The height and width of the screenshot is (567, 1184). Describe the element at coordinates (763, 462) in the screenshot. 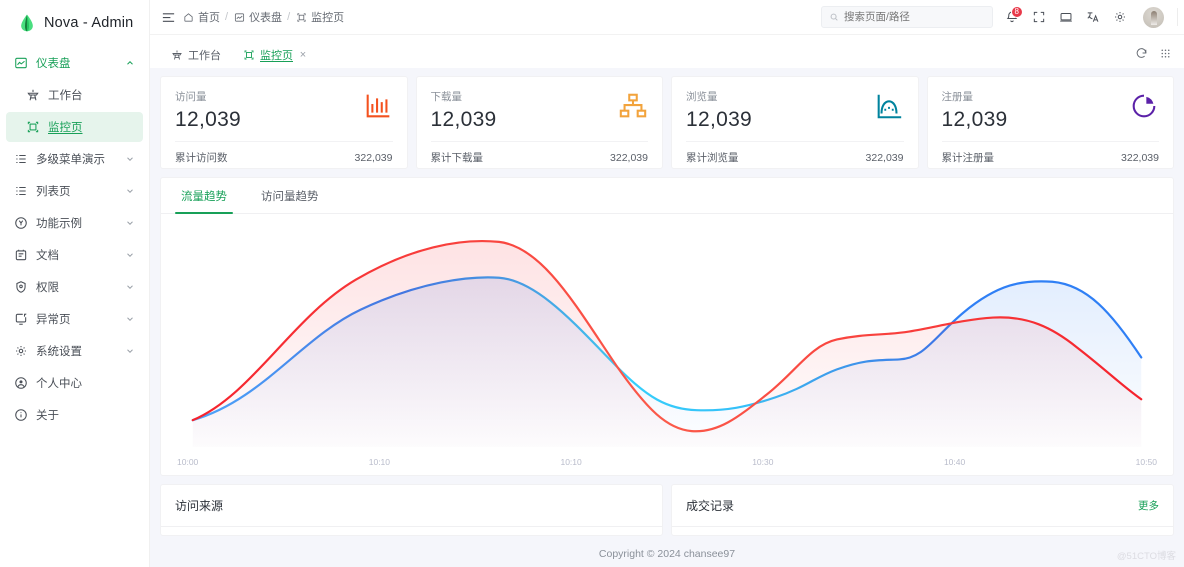

I see `x-tick: 10:30` at that location.